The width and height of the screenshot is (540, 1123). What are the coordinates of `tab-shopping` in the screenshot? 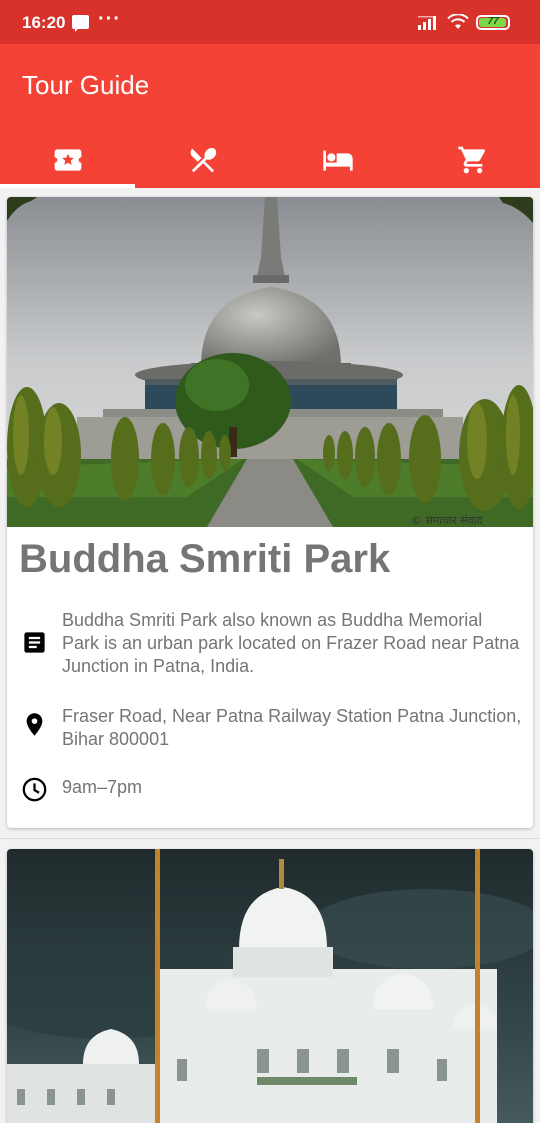 It's located at (472, 160).